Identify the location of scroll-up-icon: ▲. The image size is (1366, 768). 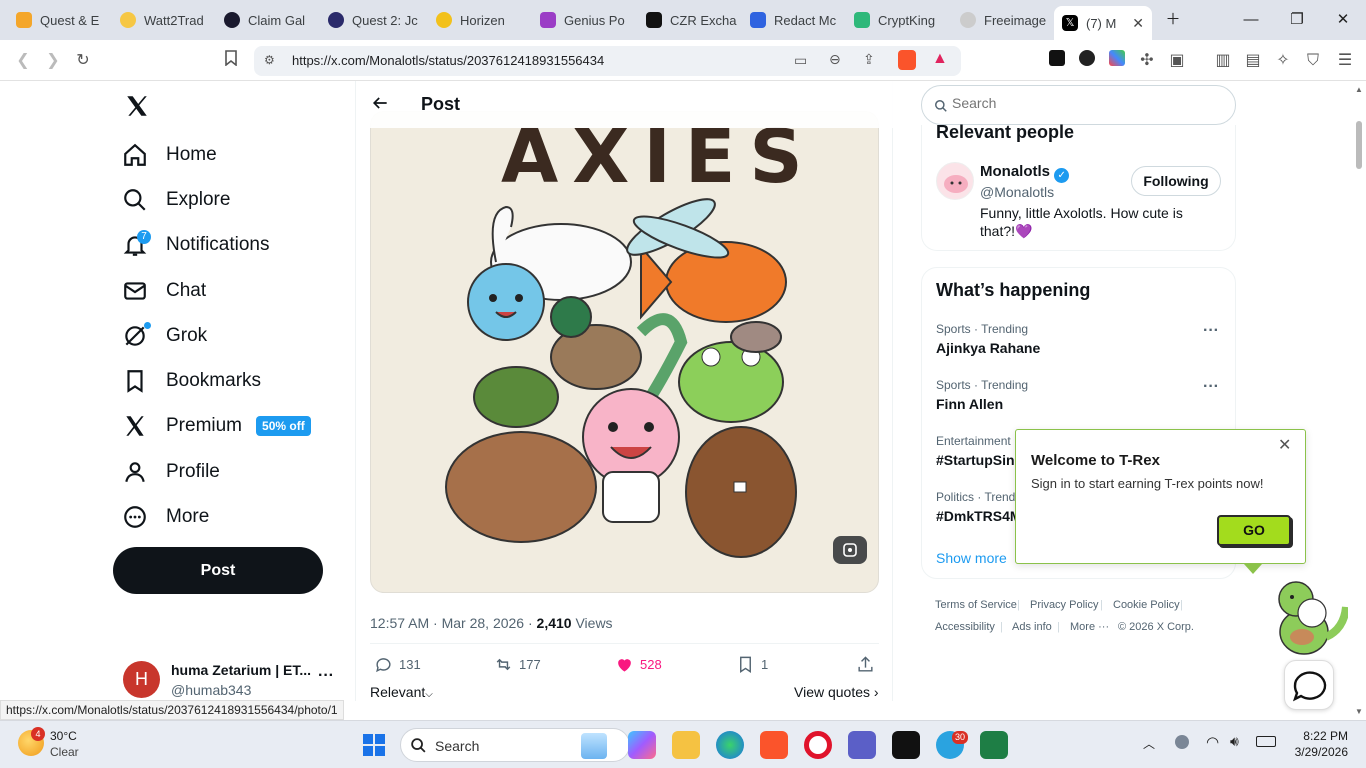
(1359, 89).